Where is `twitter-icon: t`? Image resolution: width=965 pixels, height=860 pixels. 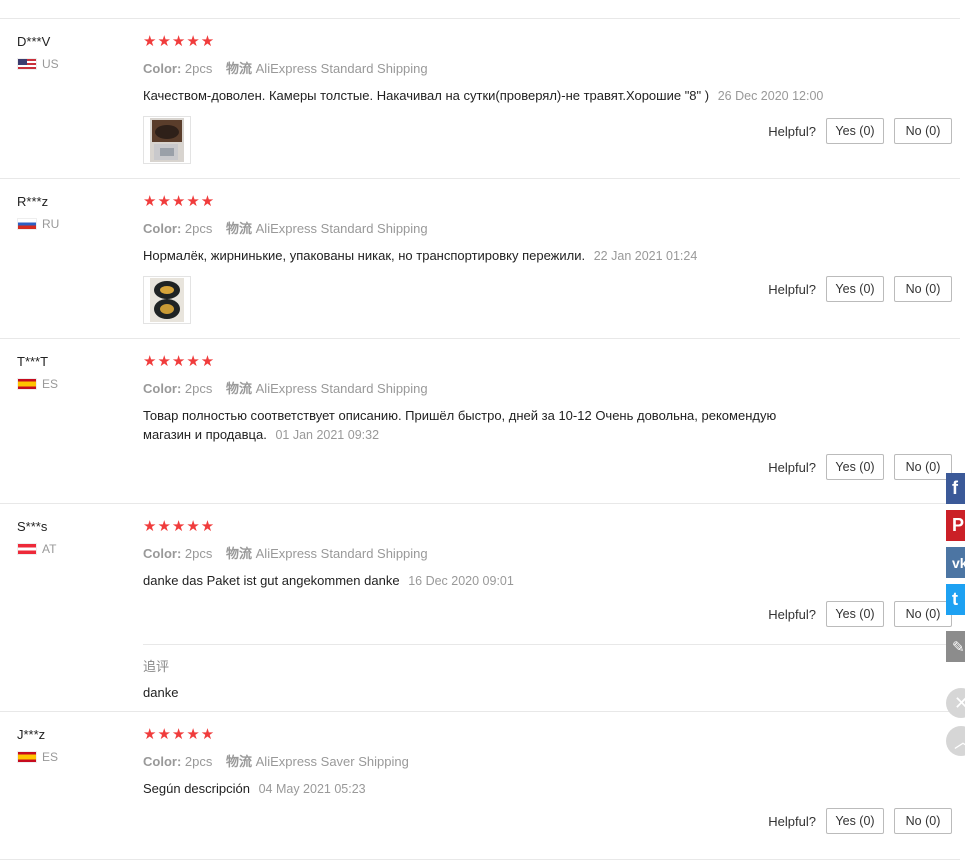
twitter-icon: t is located at coordinates (955, 599).